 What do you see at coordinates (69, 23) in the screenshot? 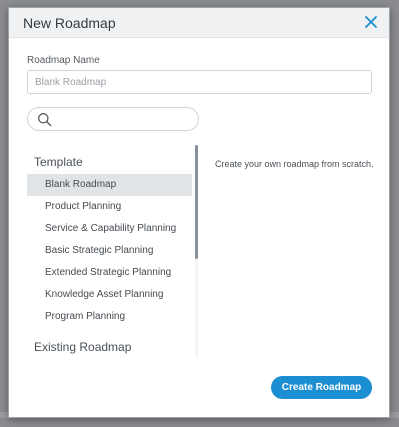
I see `dialog-title: New Roadmap` at bounding box center [69, 23].